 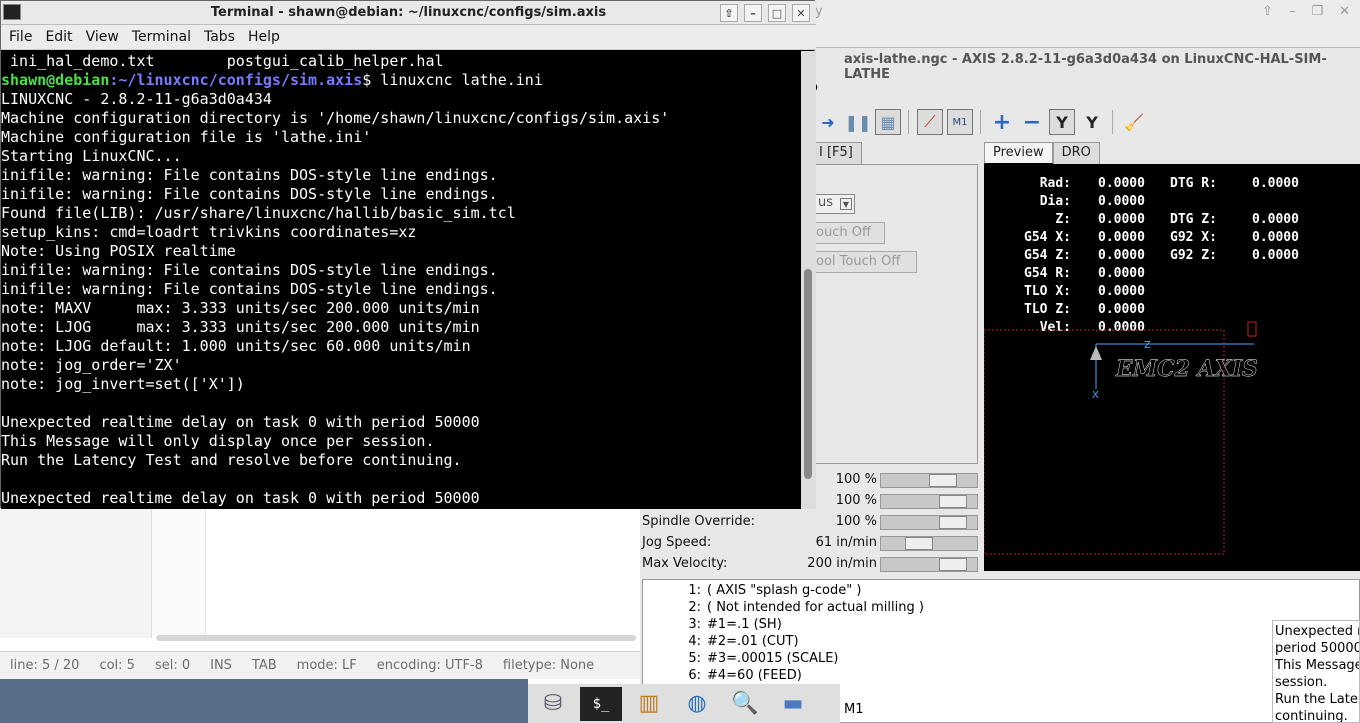 What do you see at coordinates (1018, 153) in the screenshot?
I see `tab-preview: Preview` at bounding box center [1018, 153].